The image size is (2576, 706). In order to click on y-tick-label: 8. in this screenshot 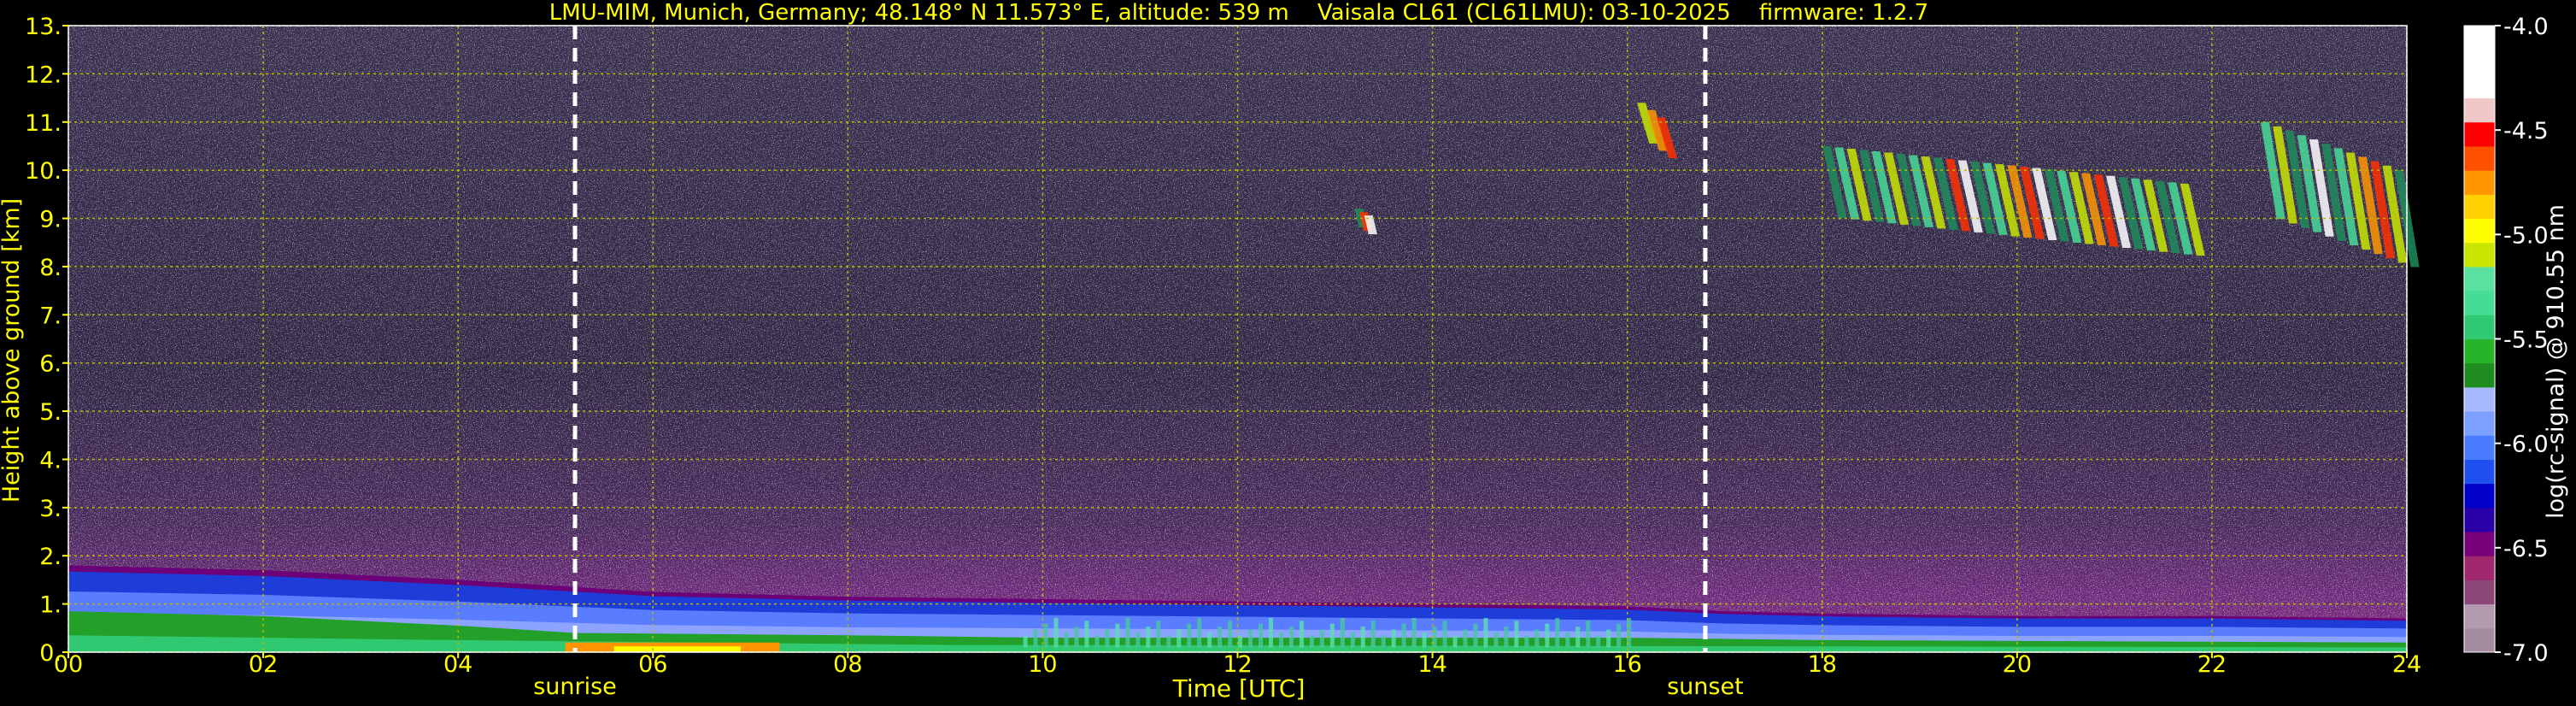, I will do `click(50, 268)`.